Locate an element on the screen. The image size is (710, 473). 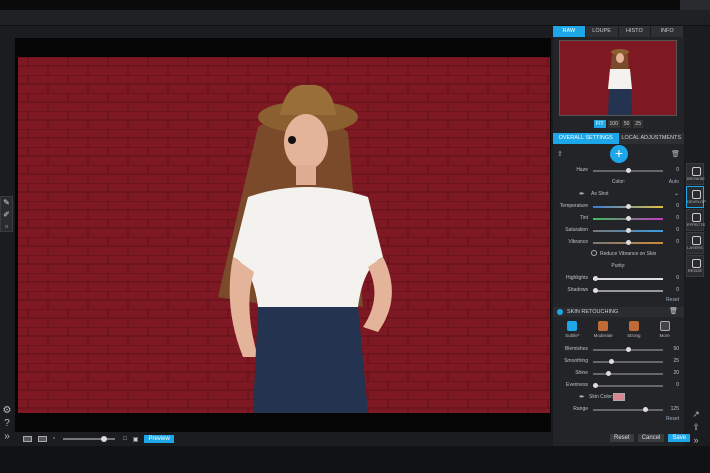
bottom-left-icons: ⚙ ? » is located at coordinates (7, 423).